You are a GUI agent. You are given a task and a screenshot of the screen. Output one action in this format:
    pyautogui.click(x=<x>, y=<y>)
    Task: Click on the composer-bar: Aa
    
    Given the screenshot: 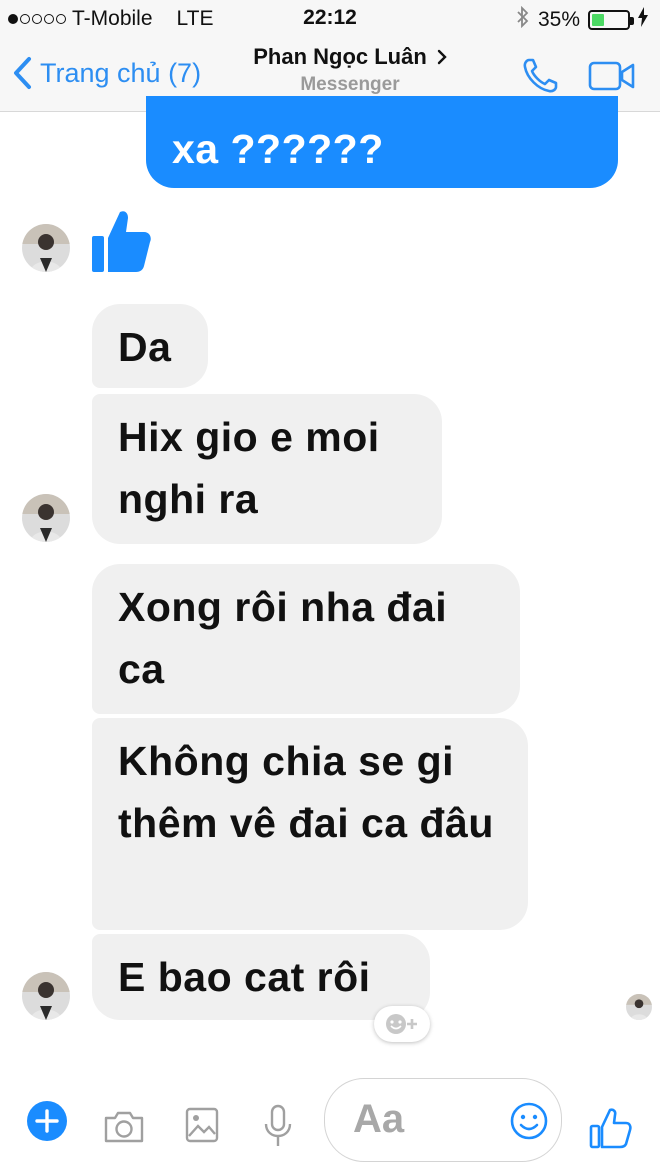 What is the action you would take?
    pyautogui.click(x=330, y=1118)
    